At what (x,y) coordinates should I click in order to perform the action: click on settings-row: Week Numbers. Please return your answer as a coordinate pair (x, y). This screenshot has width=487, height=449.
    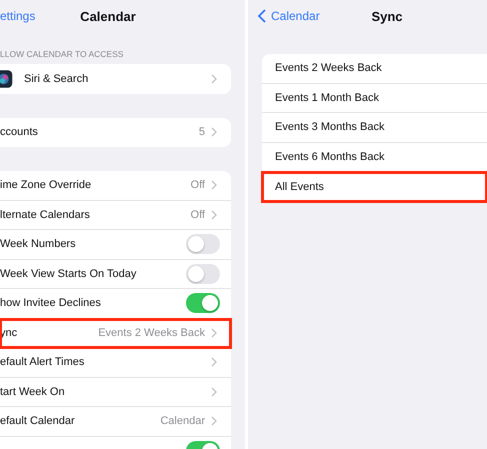
    Looking at the image, I should click on (115, 245).